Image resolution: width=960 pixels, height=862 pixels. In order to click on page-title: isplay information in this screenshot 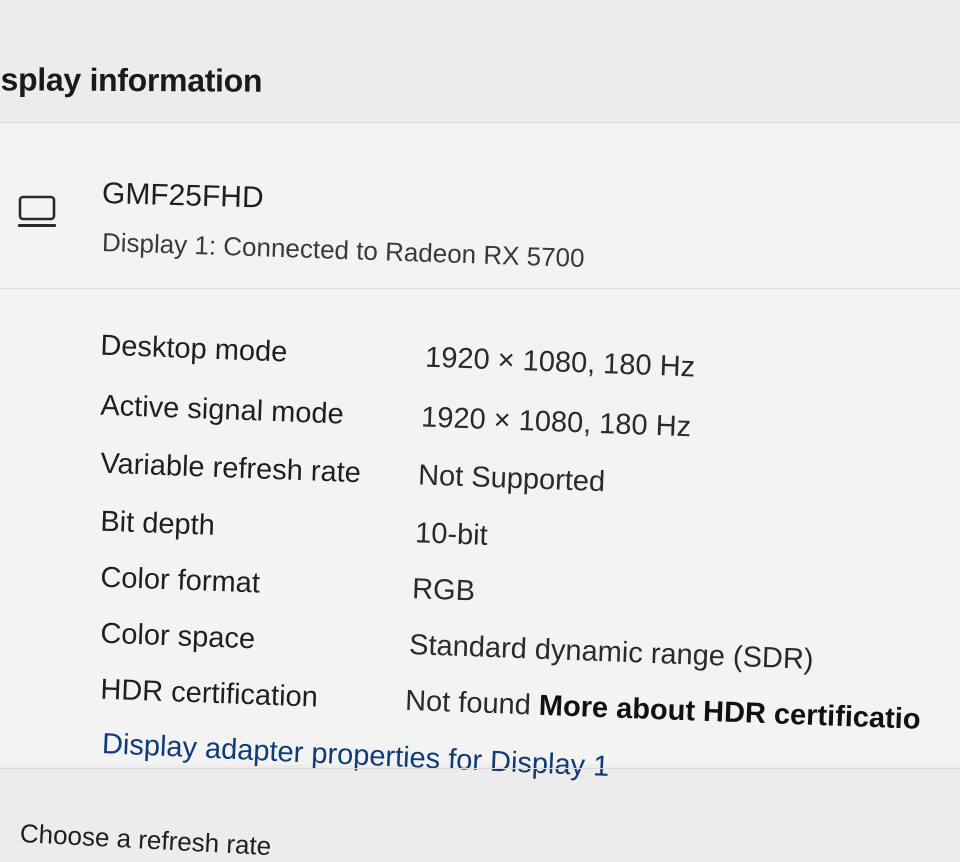, I will do `click(131, 80)`.